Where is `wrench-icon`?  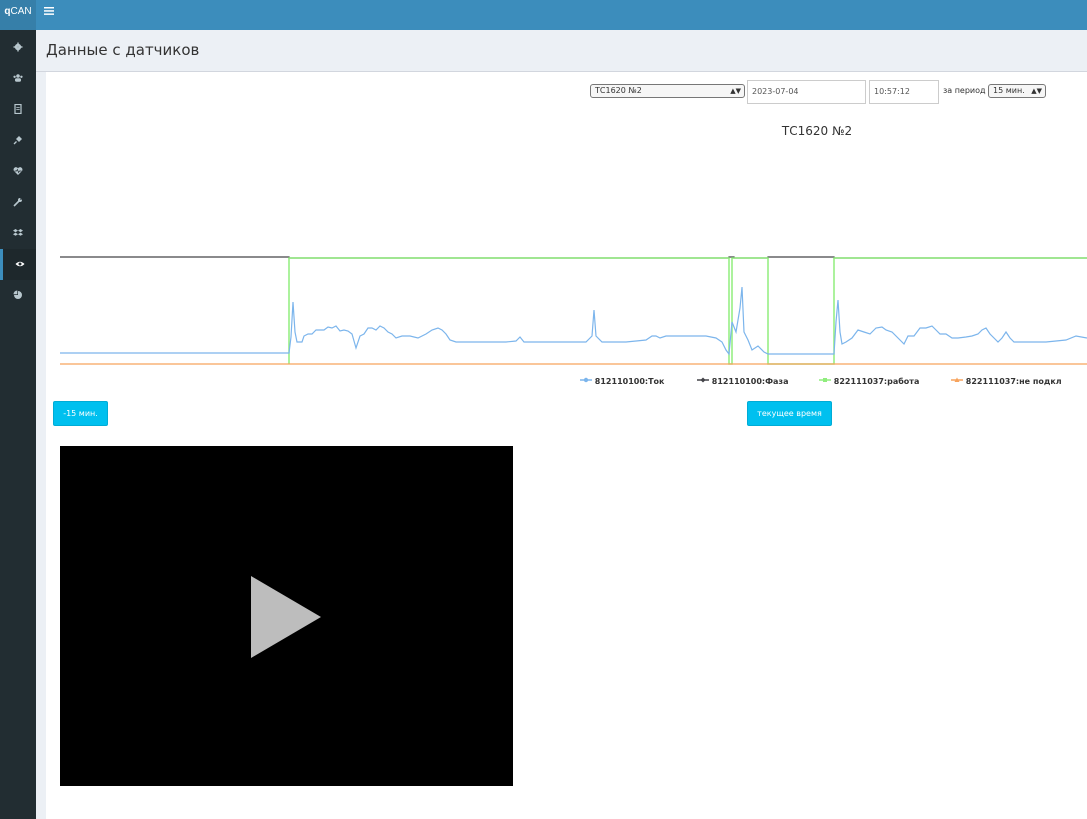
wrench-icon is located at coordinates (17, 202).